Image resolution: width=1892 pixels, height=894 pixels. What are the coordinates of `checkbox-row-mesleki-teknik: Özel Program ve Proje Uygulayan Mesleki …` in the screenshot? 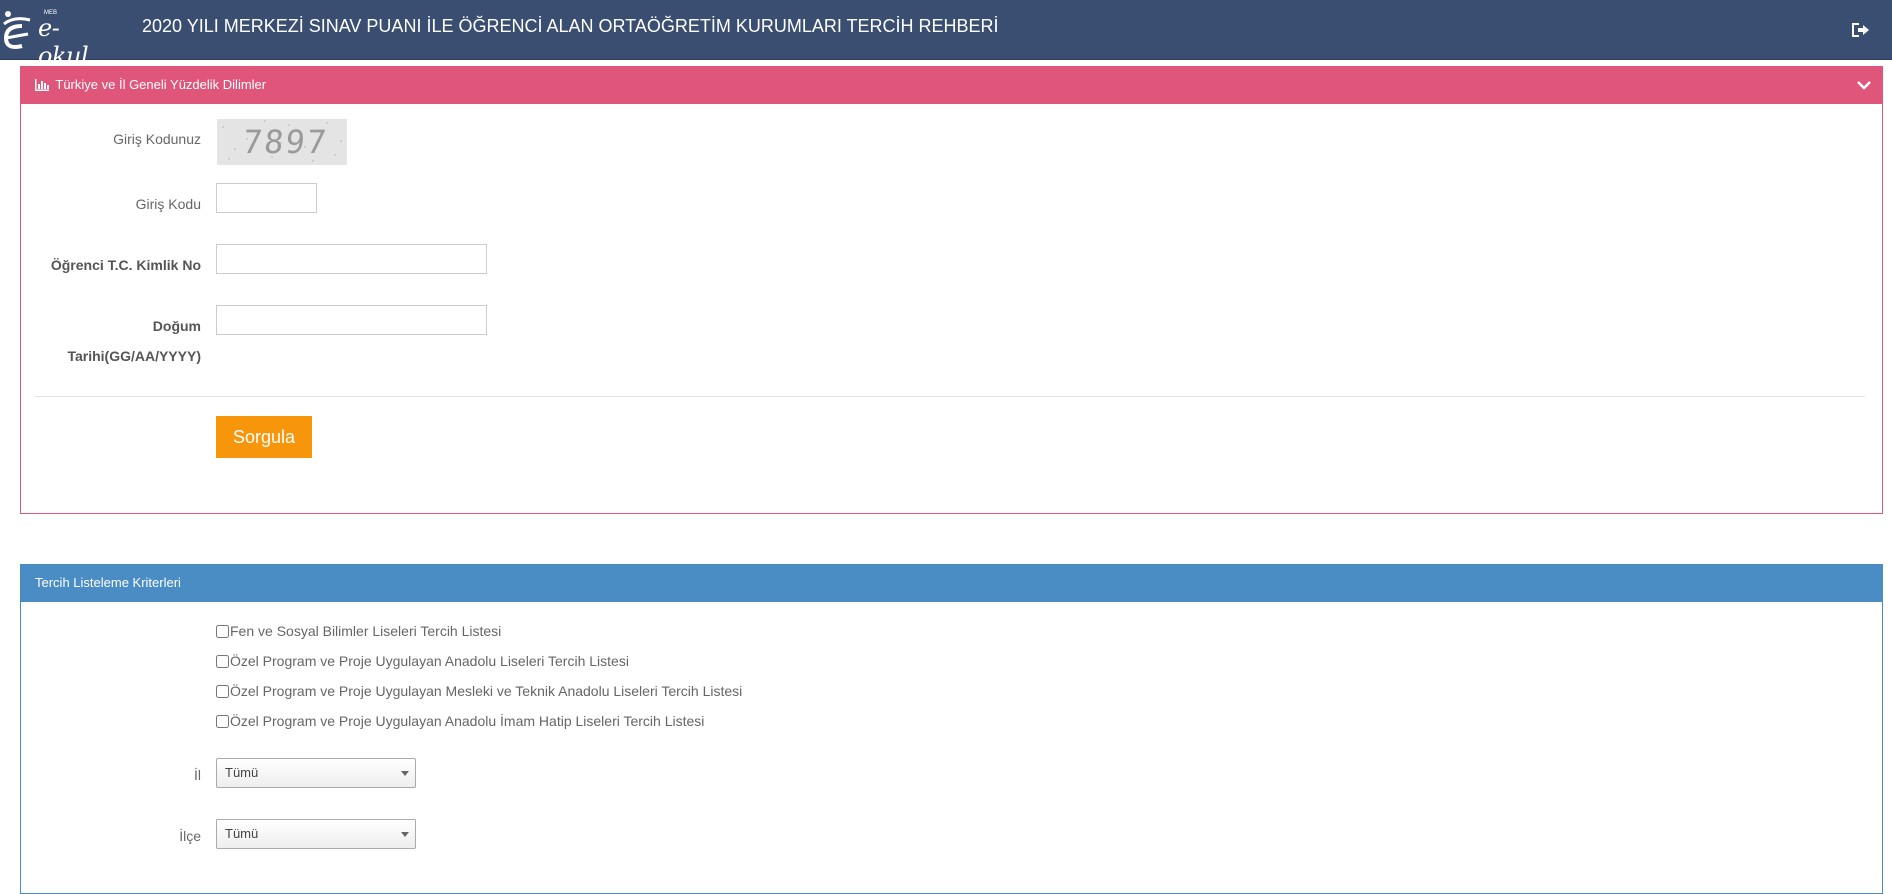 It's located at (479, 691).